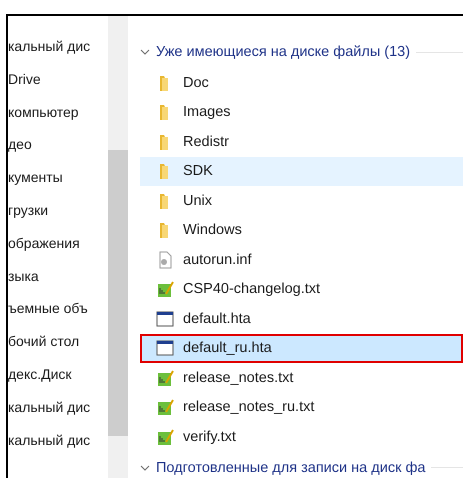  Describe the element at coordinates (301, 230) in the screenshot. I see `file-item: Windows` at that location.